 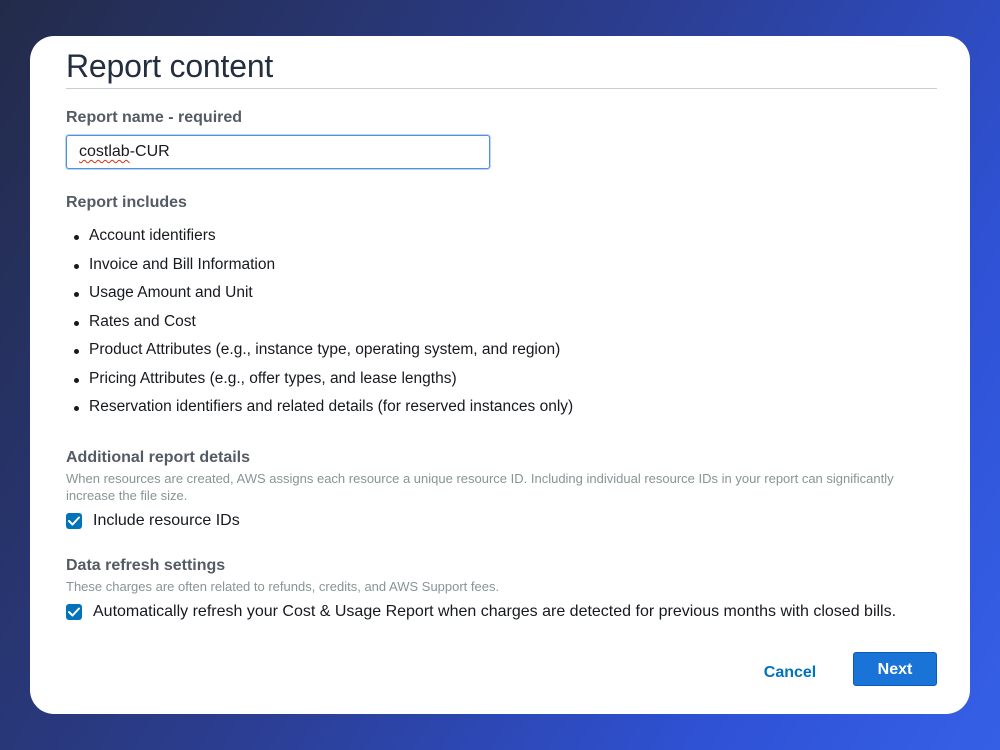 I want to click on report-includes-heading: Report includes, so click(x=126, y=202).